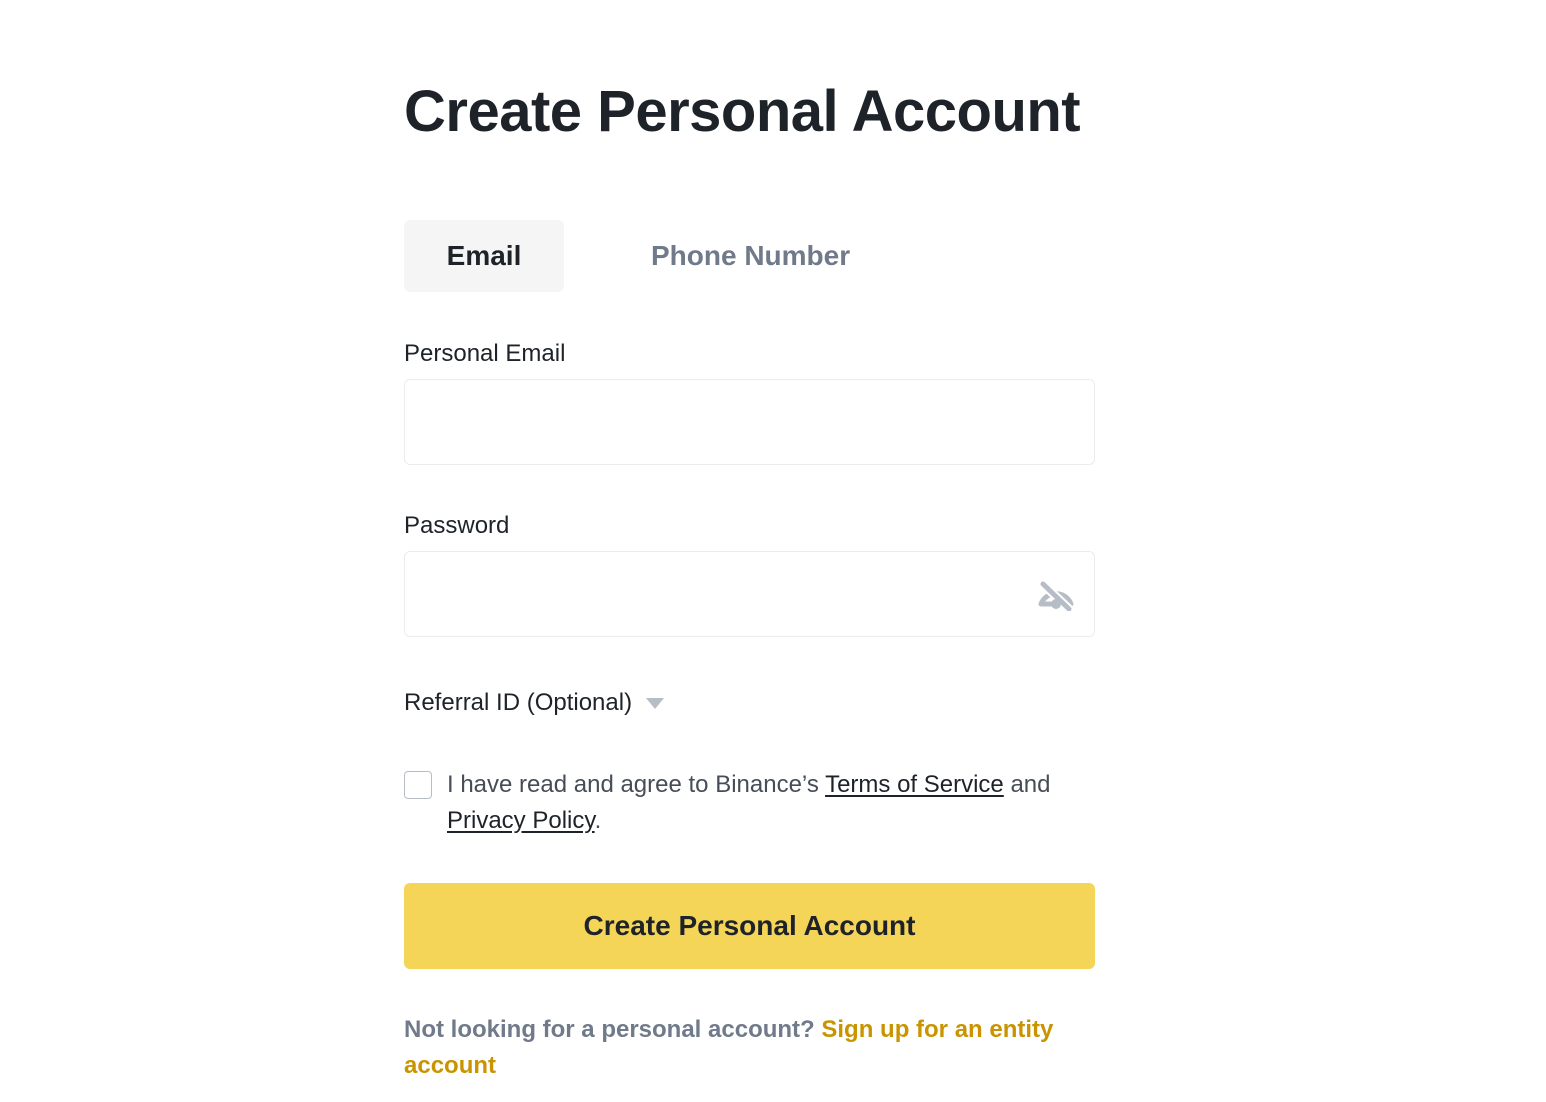 This screenshot has width=1546, height=1102. I want to click on password-field-wrapper, so click(749, 594).